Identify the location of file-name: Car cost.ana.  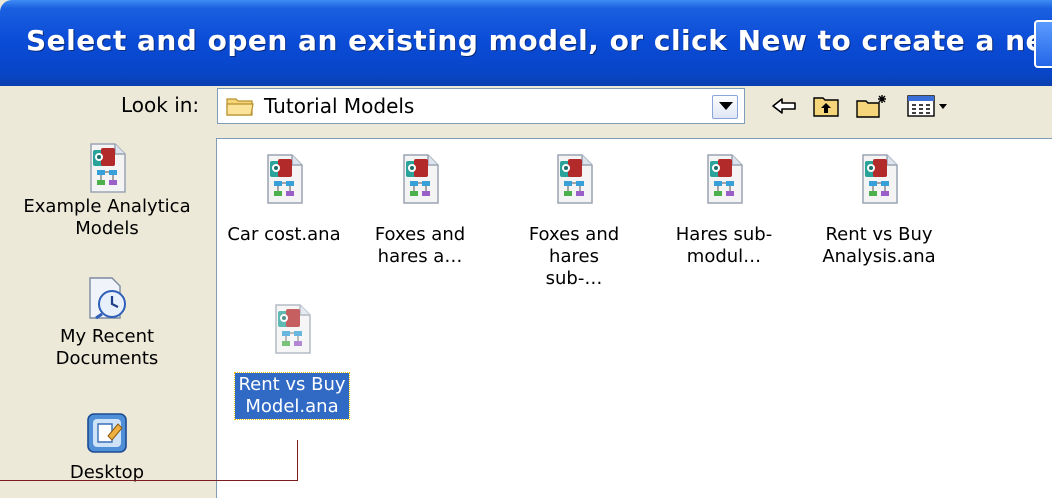
(284, 234).